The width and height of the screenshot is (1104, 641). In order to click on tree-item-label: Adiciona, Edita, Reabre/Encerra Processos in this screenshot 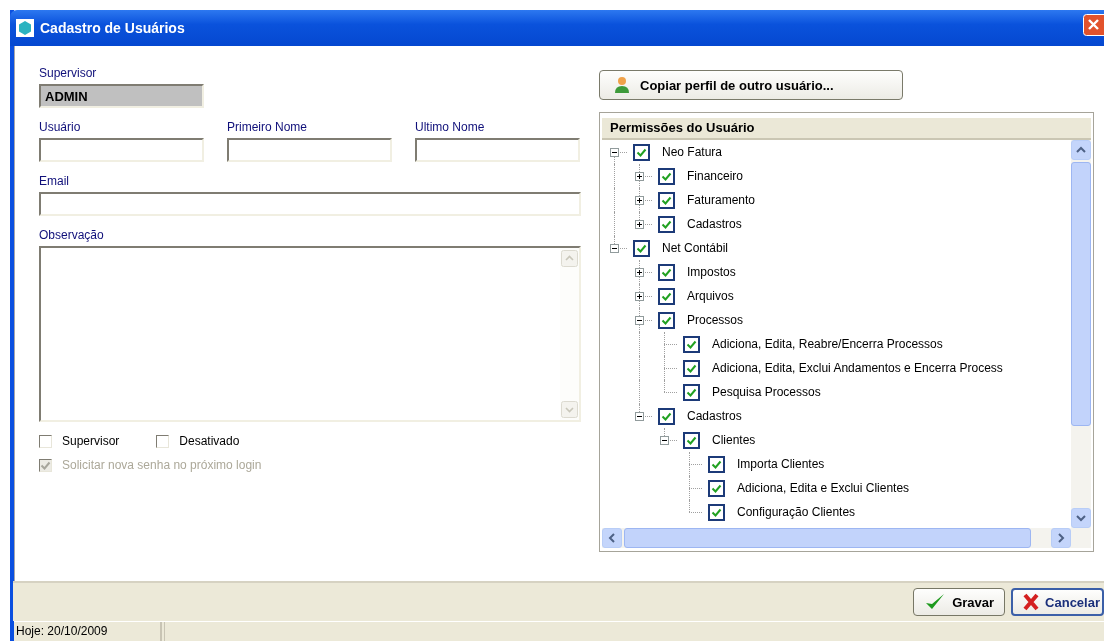, I will do `click(827, 344)`.